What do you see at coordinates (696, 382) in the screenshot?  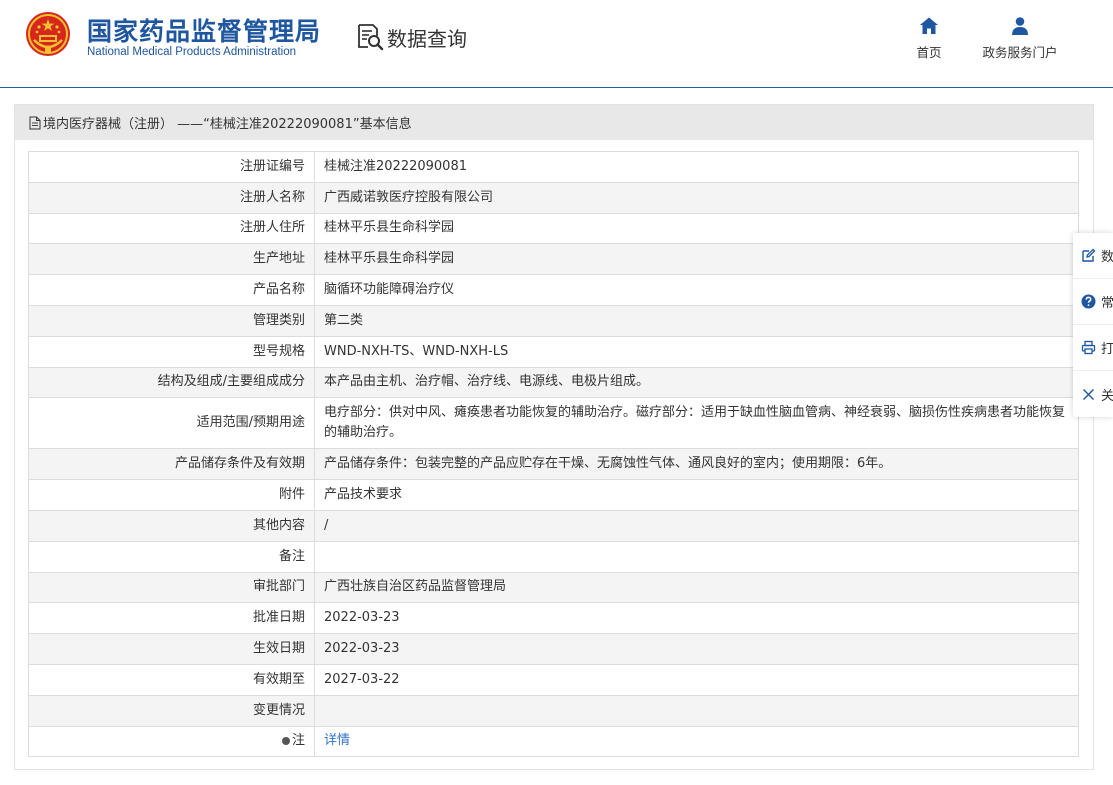 I see `row-value: 本产品由主机、治疗帽、治疗线、电源线、电极片组成。` at bounding box center [696, 382].